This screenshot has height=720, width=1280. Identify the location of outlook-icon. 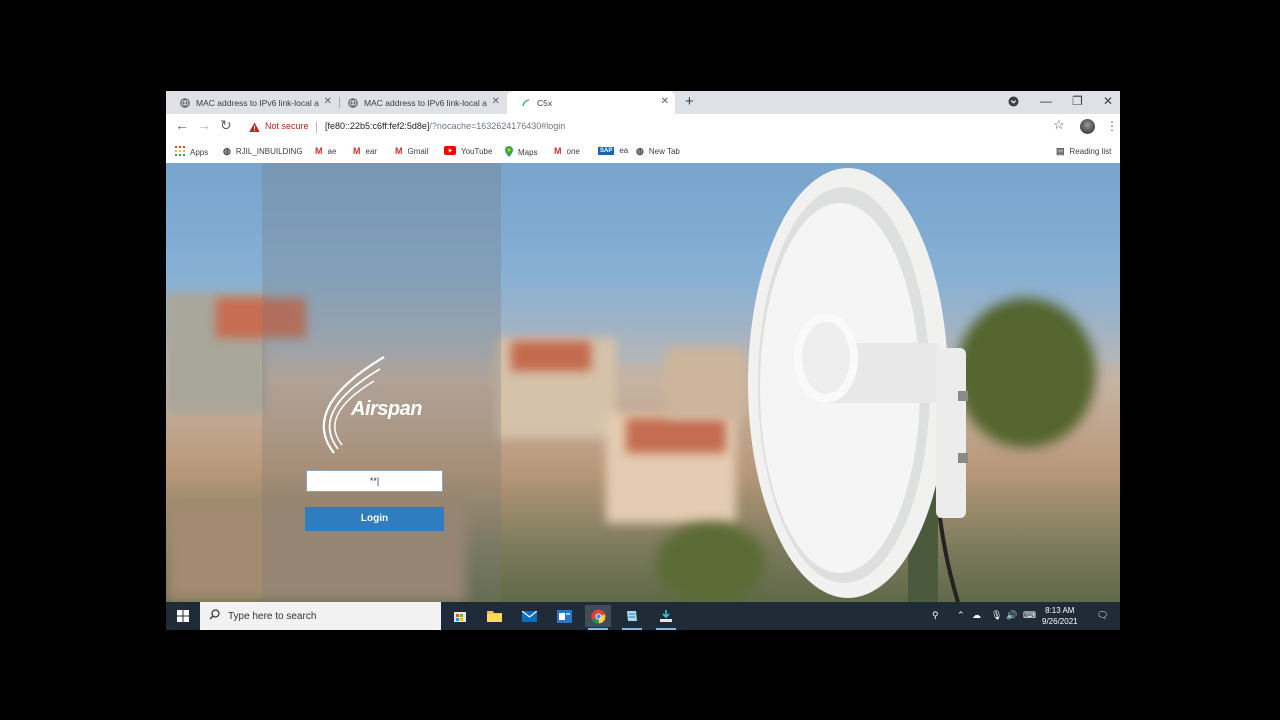
(564, 616).